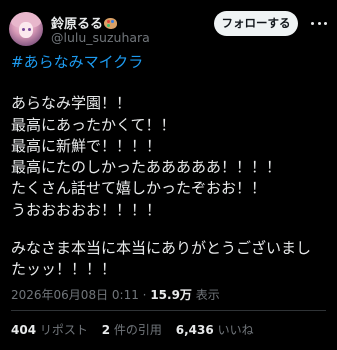 This screenshot has width=337, height=350. I want to click on tweet-text-line: 最高に新鮮で！！！！, so click(86, 146).